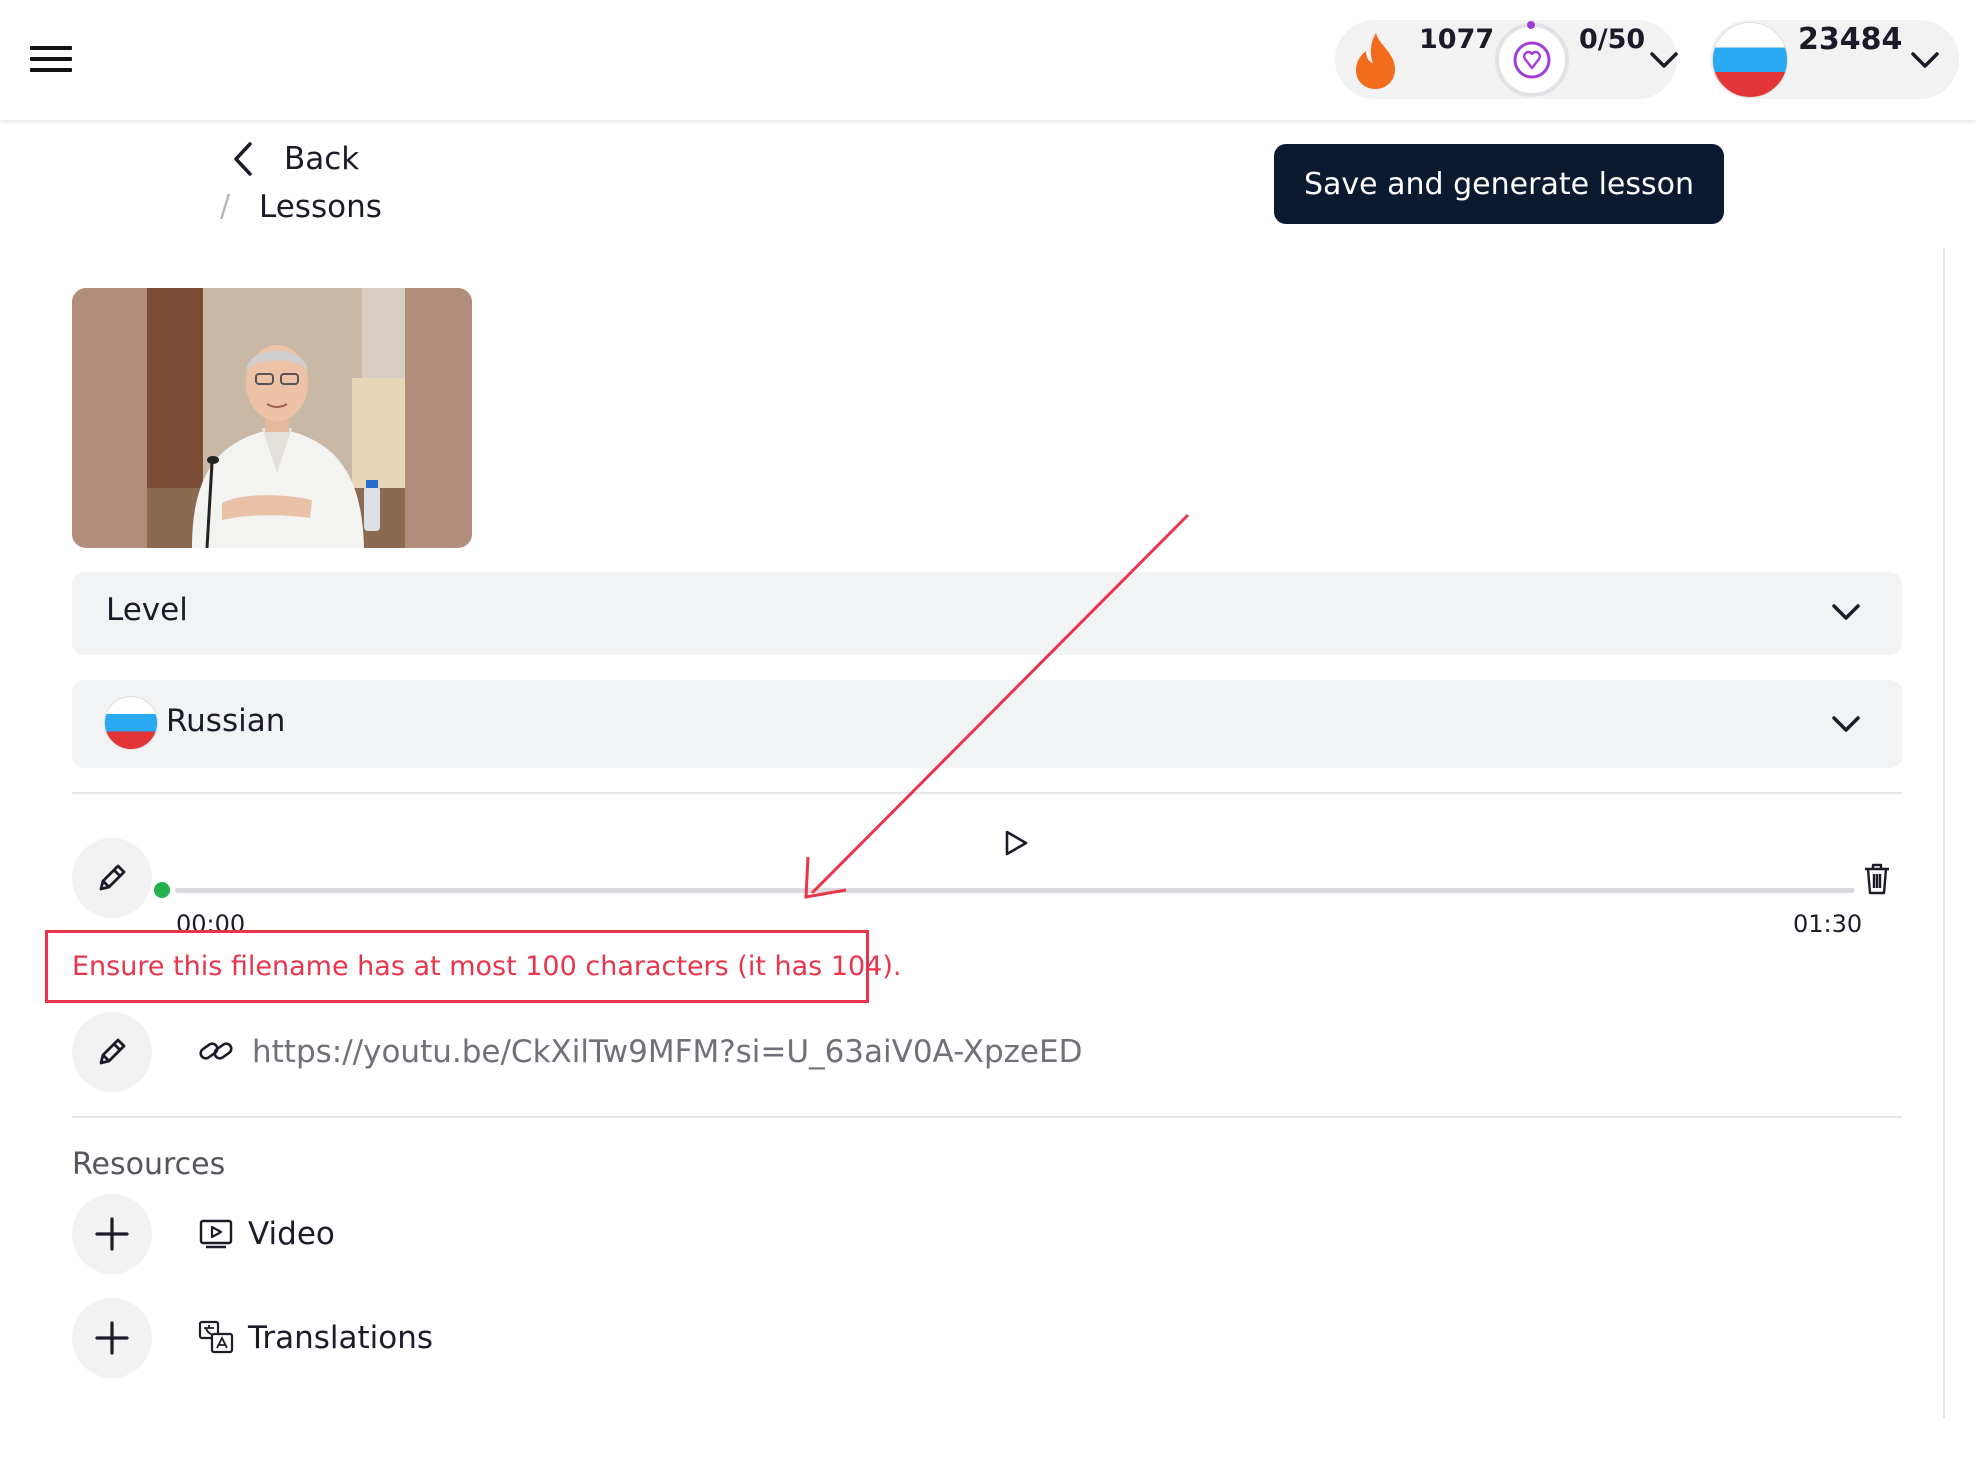  I want to click on back-link: Back, so click(321, 159).